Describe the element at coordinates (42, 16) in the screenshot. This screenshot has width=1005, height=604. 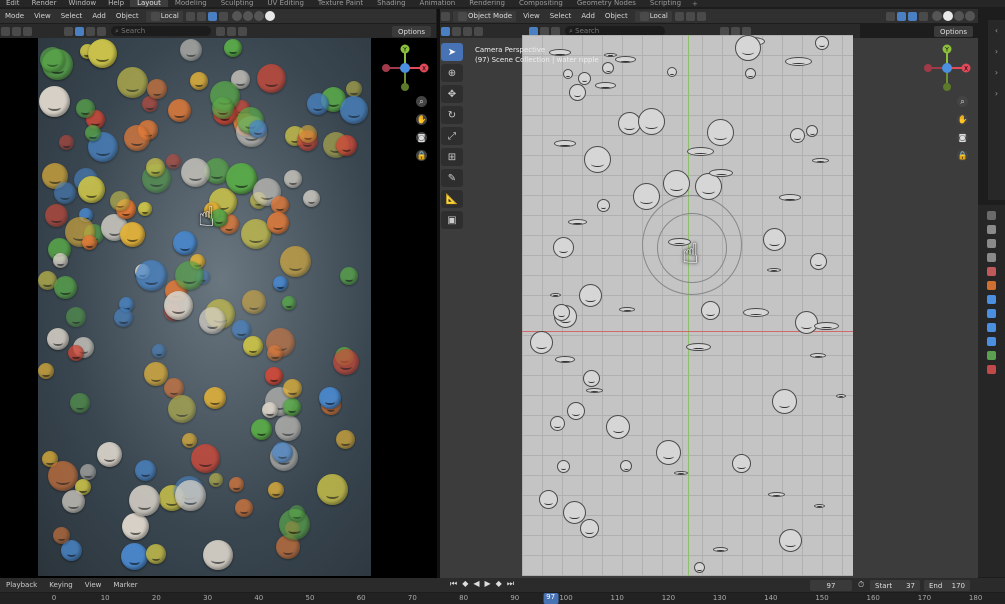
I see `left-menu-view: View` at that location.